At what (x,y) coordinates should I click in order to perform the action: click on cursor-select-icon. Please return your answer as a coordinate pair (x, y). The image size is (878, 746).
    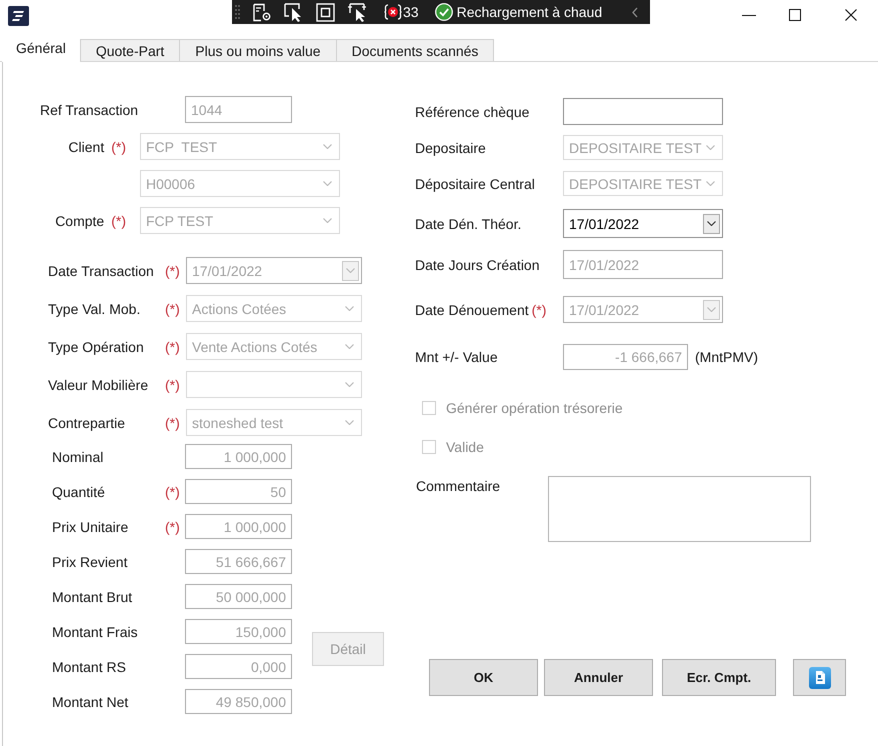
    Looking at the image, I should click on (357, 12).